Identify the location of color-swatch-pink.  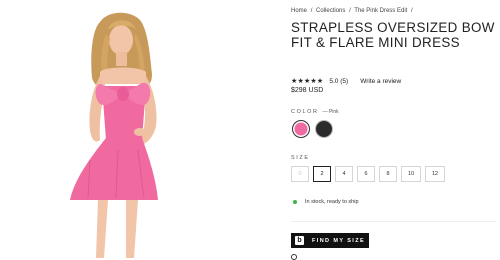
(301, 129).